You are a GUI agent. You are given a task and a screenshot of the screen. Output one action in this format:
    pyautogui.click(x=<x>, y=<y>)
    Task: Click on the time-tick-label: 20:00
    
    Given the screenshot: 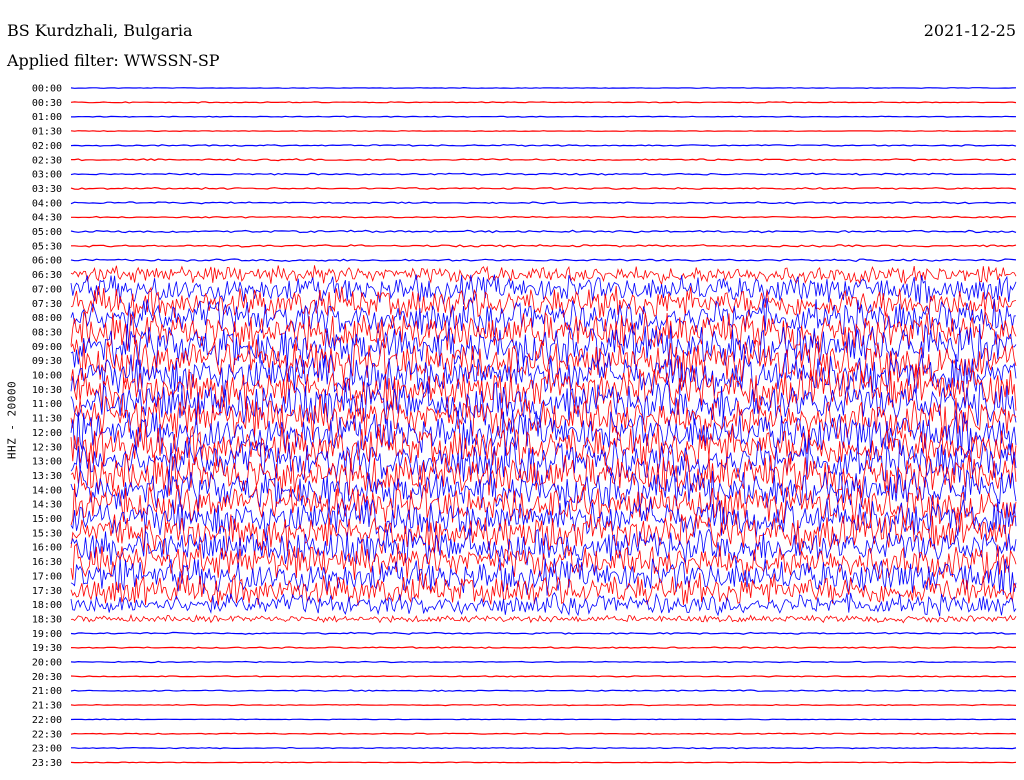 What is the action you would take?
    pyautogui.click(x=47, y=663)
    